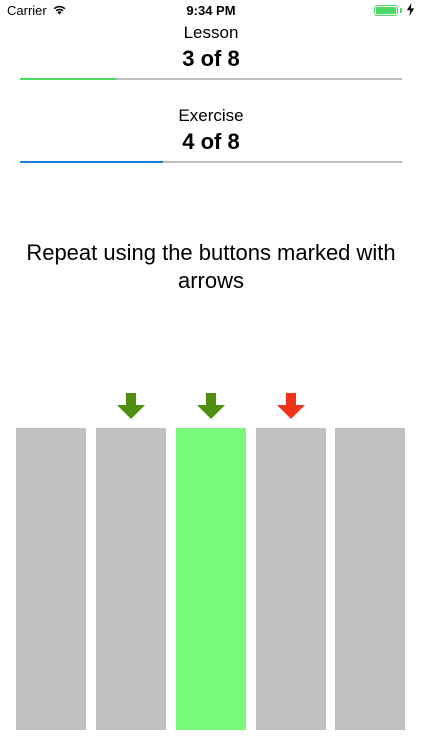 The height and width of the screenshot is (750, 422). I want to click on status-bar: Carrier 9:34 PM, so click(211, 11).